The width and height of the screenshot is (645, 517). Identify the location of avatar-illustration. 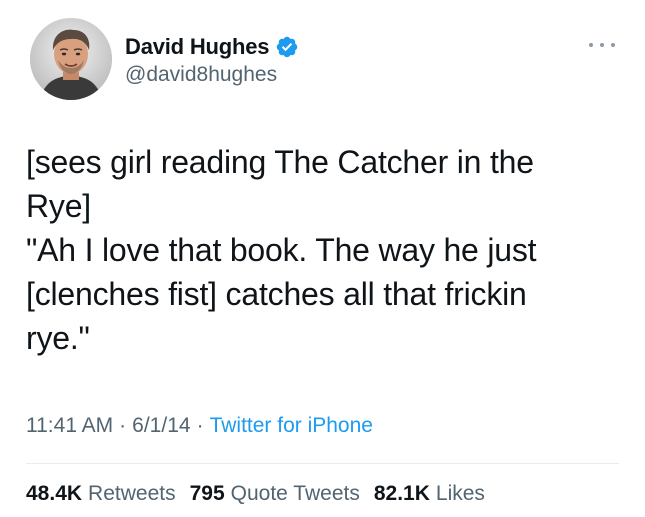
(71, 59).